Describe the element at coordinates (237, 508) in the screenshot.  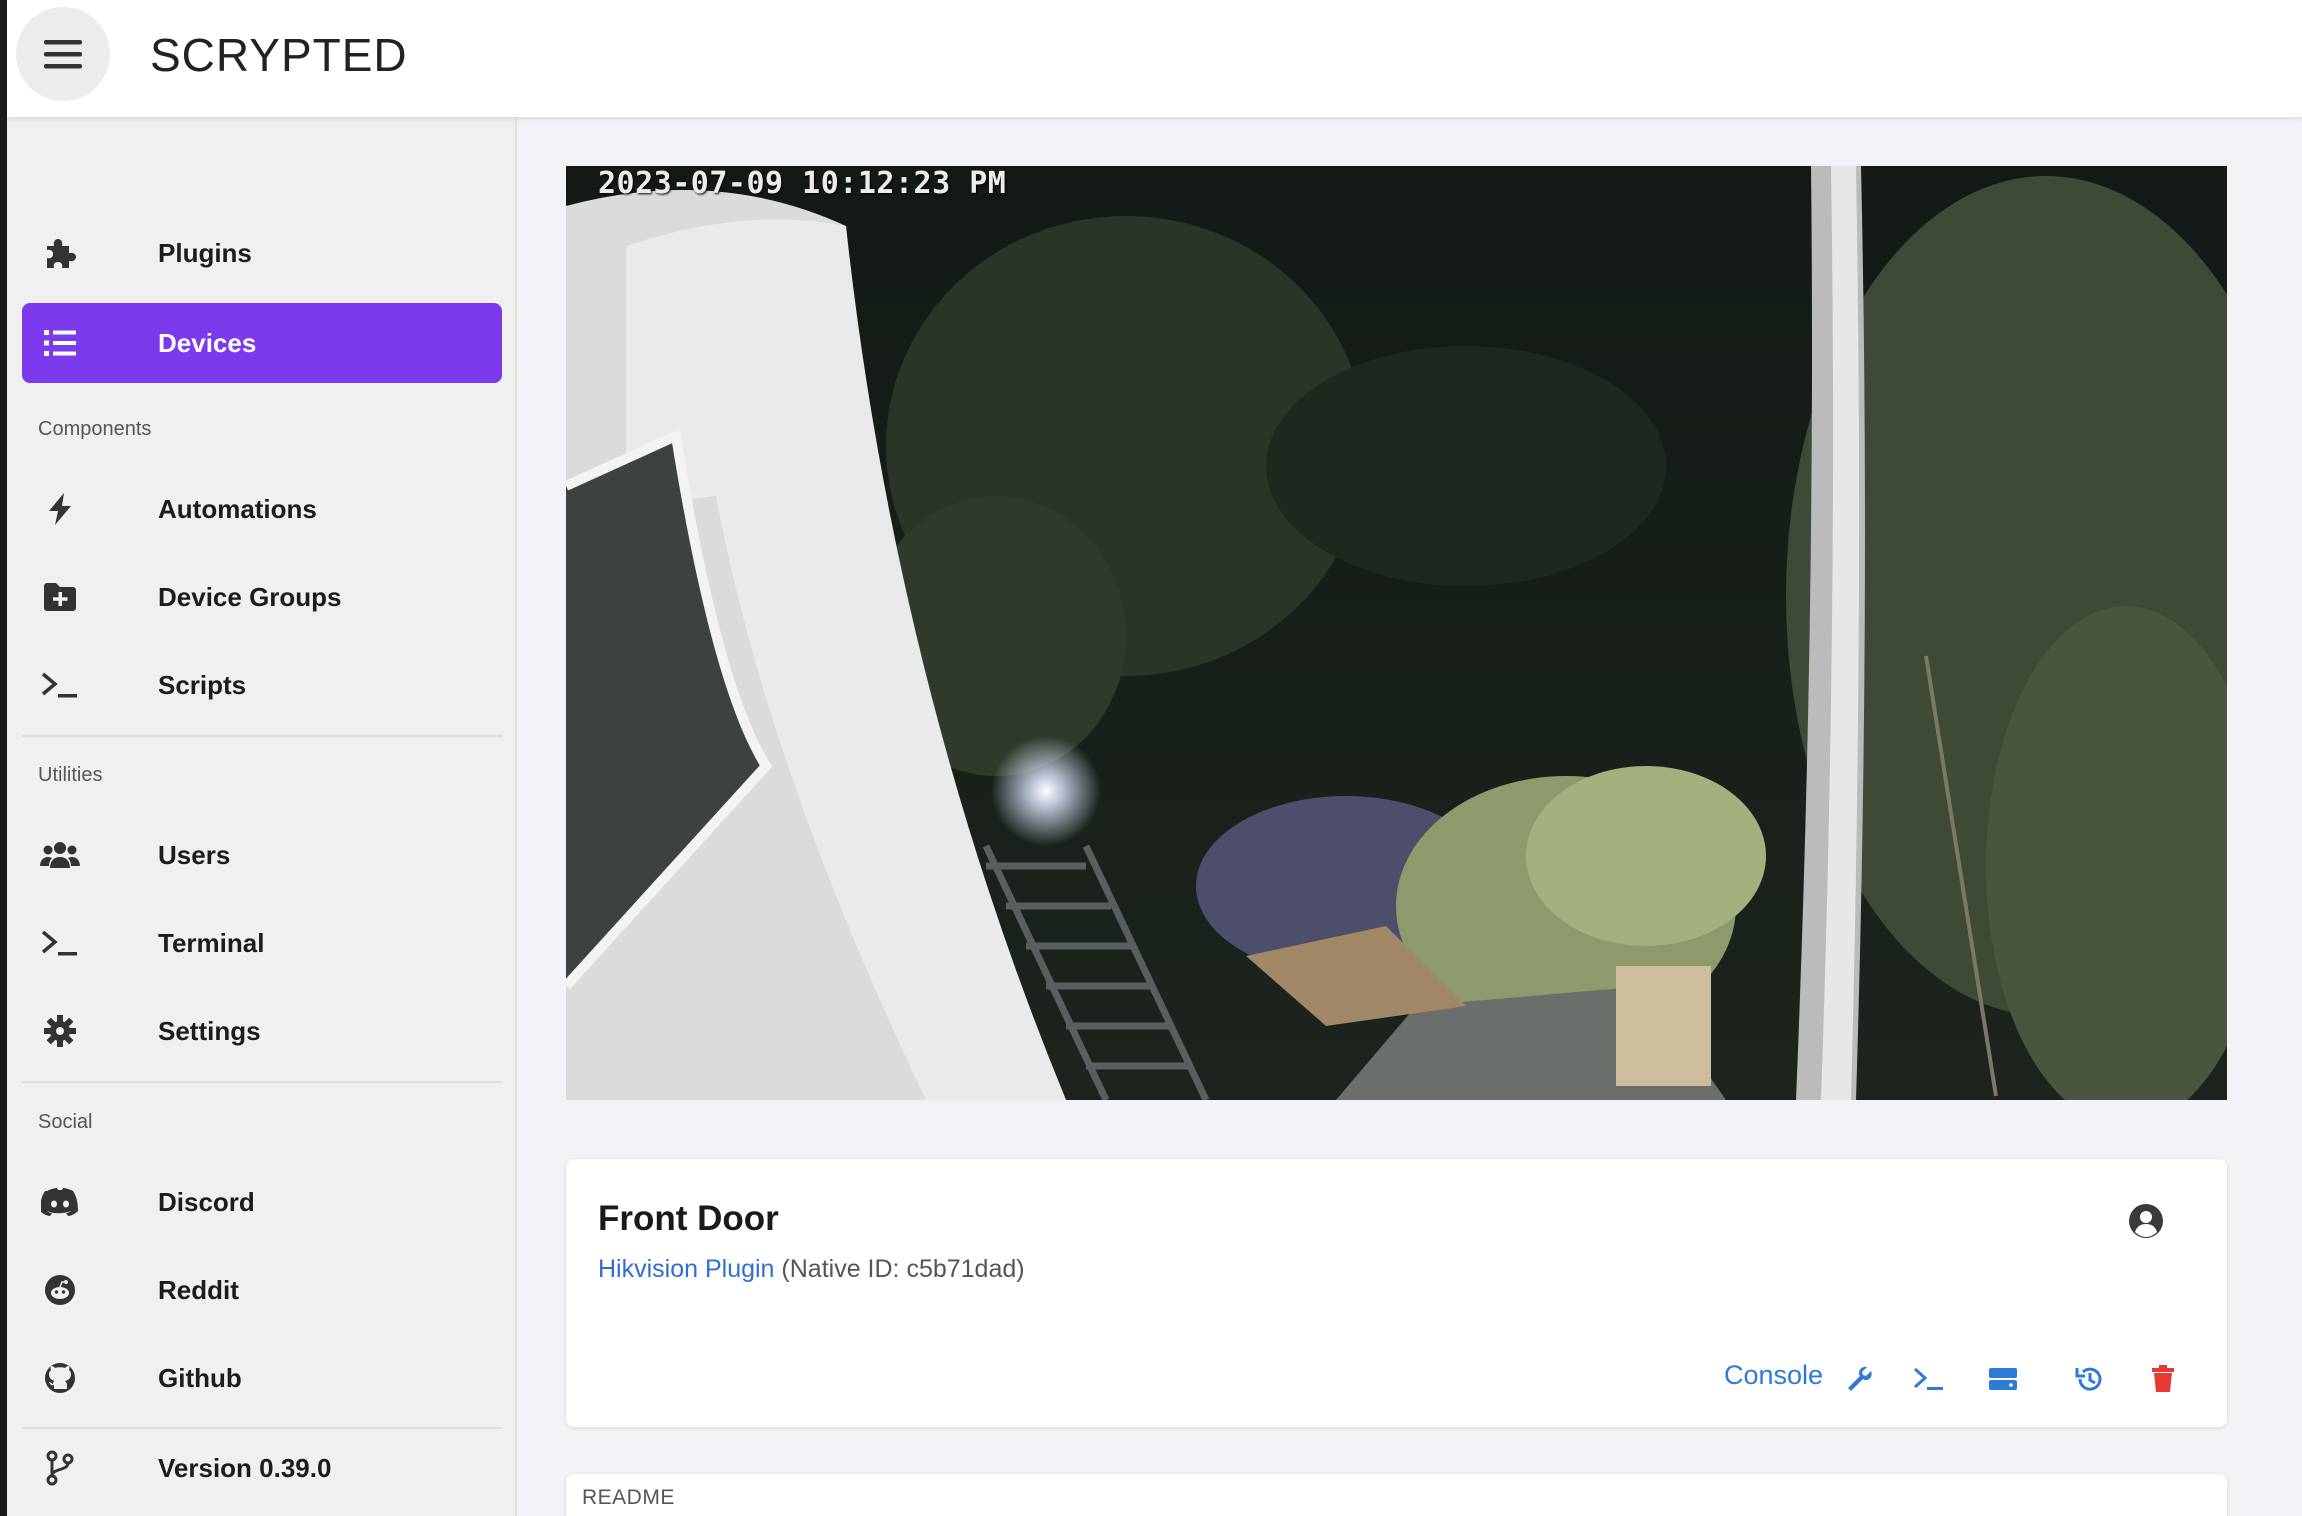
I see `sidebar-item-label: Automations` at that location.